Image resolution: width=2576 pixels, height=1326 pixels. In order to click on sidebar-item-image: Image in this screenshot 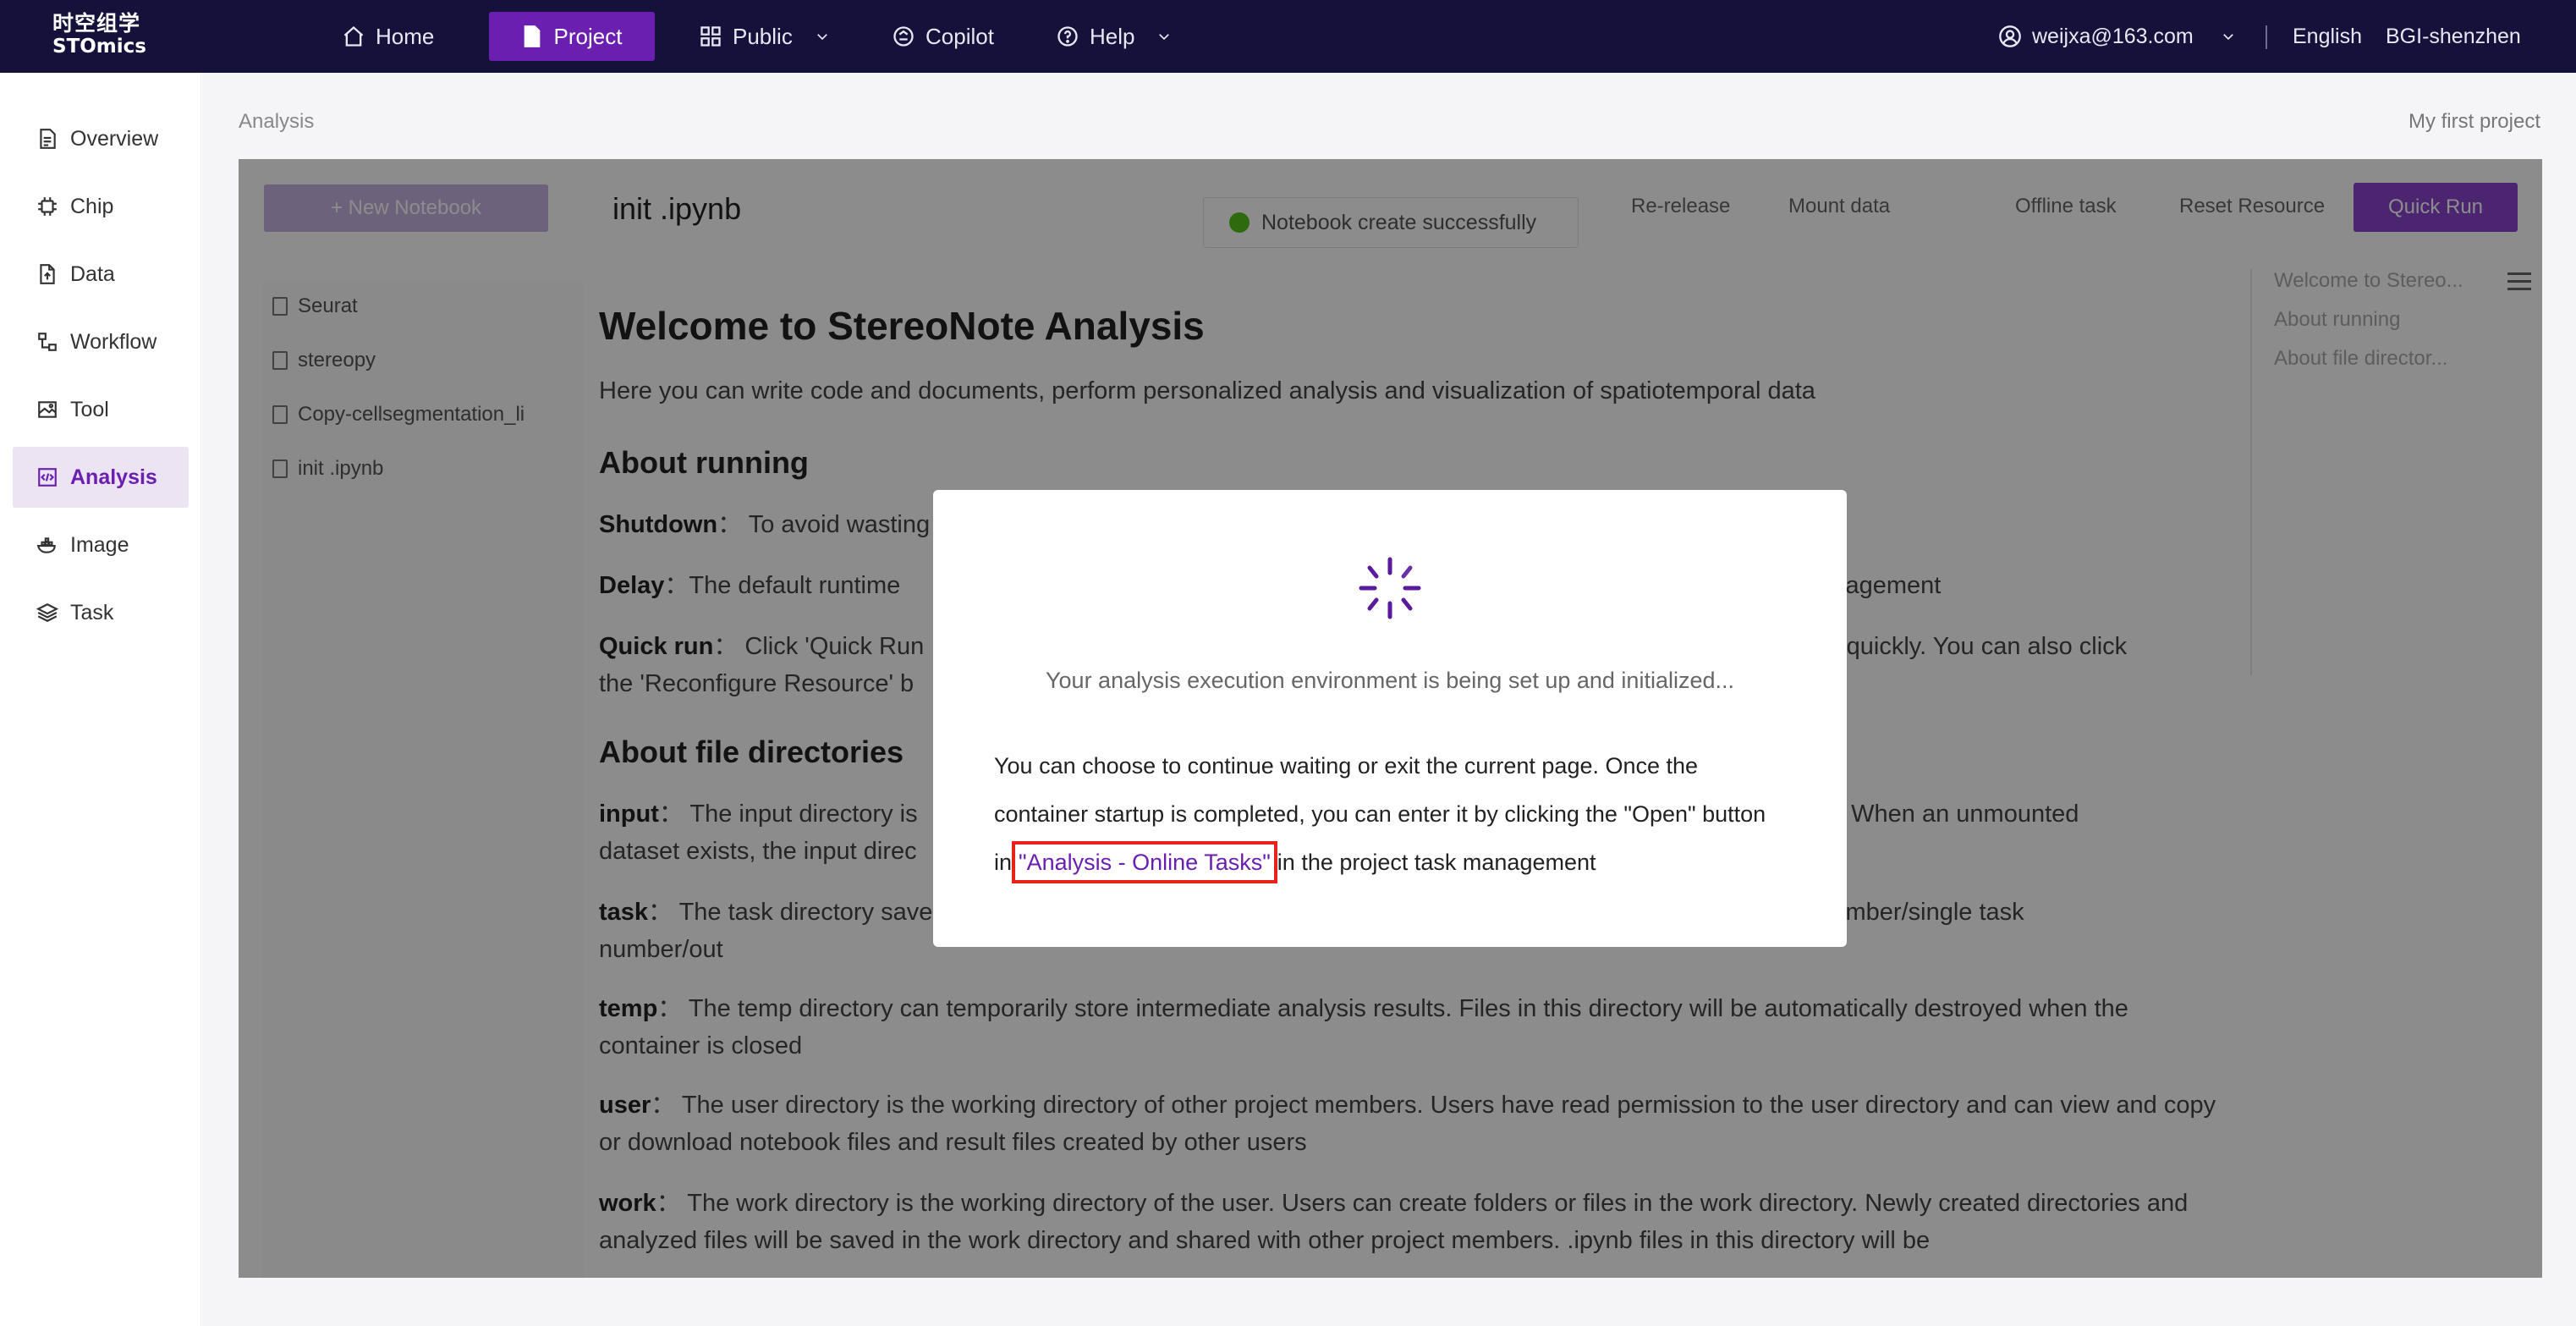, I will do `click(101, 544)`.